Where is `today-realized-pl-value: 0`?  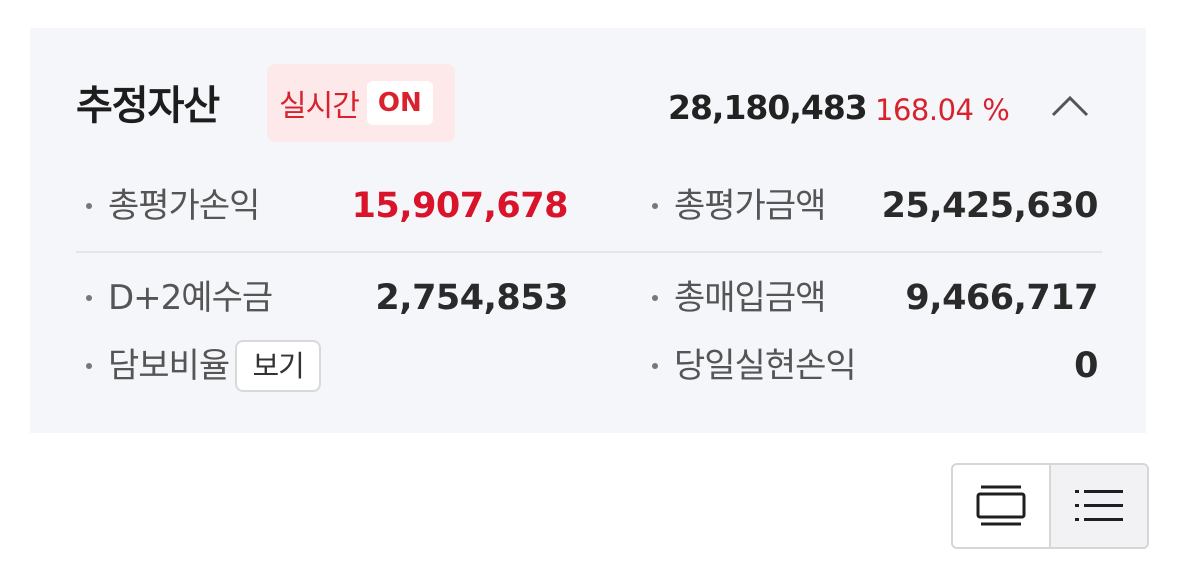
today-realized-pl-value: 0 is located at coordinates (1086, 366).